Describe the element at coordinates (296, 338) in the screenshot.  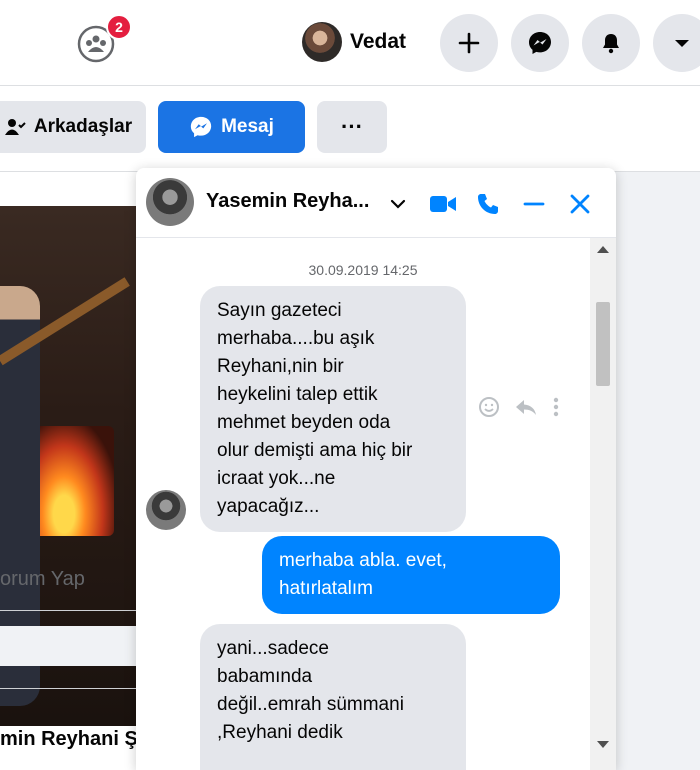
I see `message-line: merhaba....bu aşık` at that location.